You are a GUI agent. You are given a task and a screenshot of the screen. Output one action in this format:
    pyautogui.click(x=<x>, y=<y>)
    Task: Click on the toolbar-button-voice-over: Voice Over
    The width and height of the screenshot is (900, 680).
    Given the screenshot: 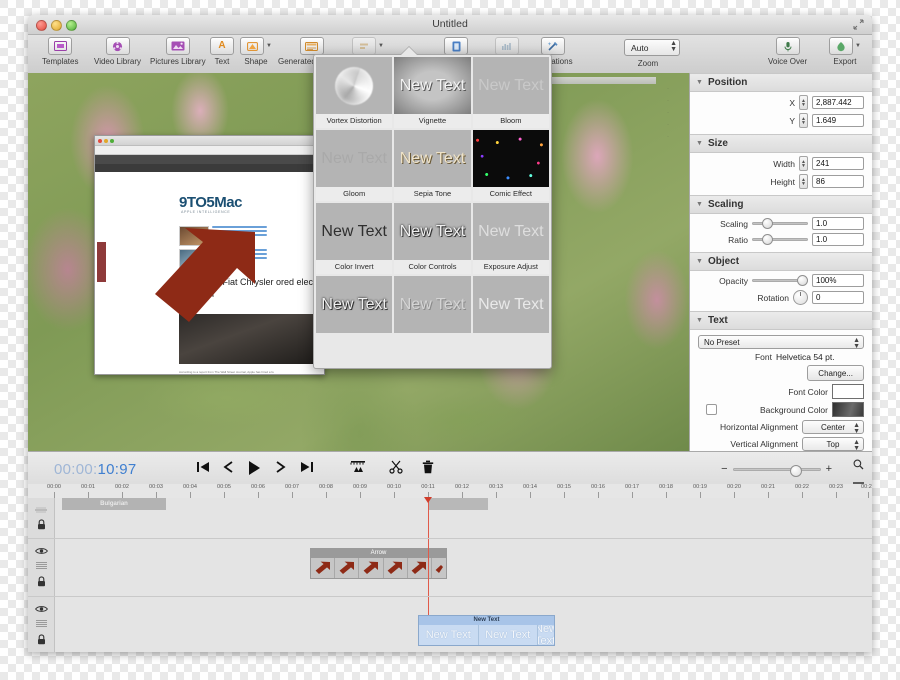 What is the action you would take?
    pyautogui.click(x=787, y=51)
    